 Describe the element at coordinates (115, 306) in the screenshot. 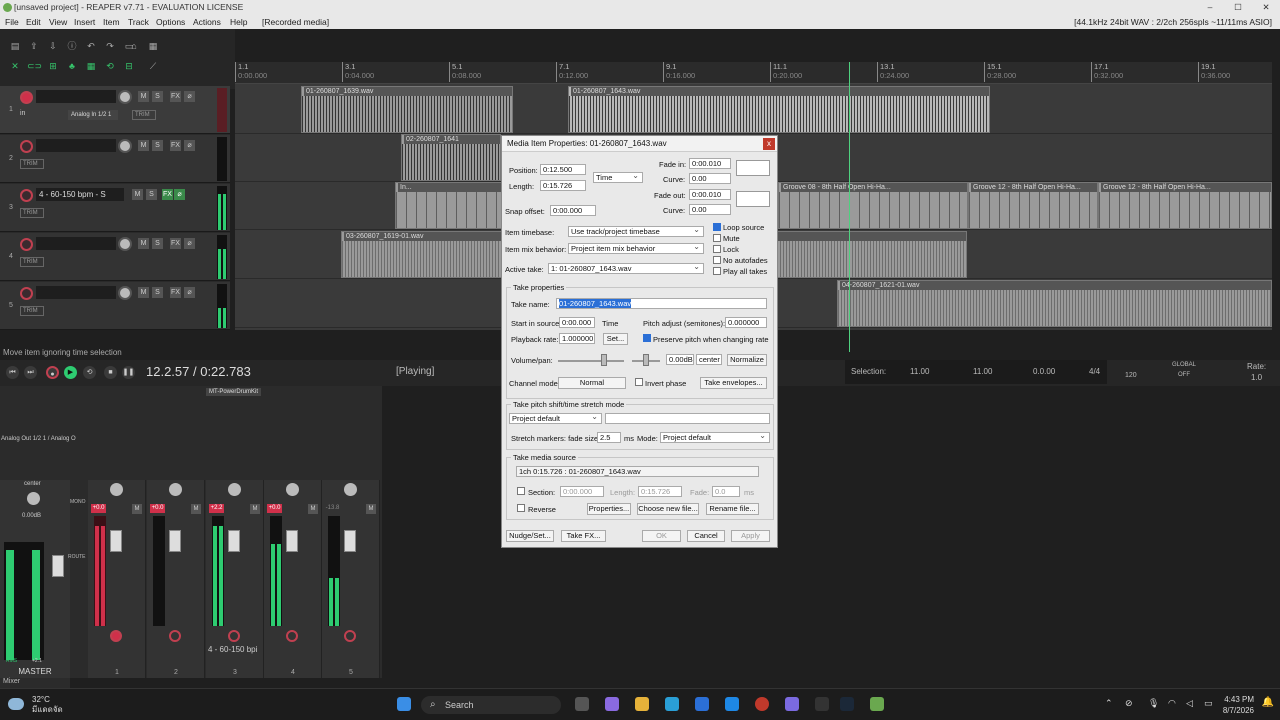

I see `track-5: 5 M S FX ⌀ TRIM` at that location.